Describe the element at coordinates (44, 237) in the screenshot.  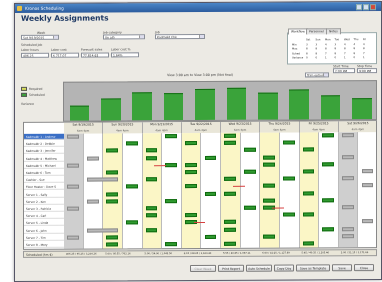
I see `employee-row-label: Server 7 - Tim` at that location.